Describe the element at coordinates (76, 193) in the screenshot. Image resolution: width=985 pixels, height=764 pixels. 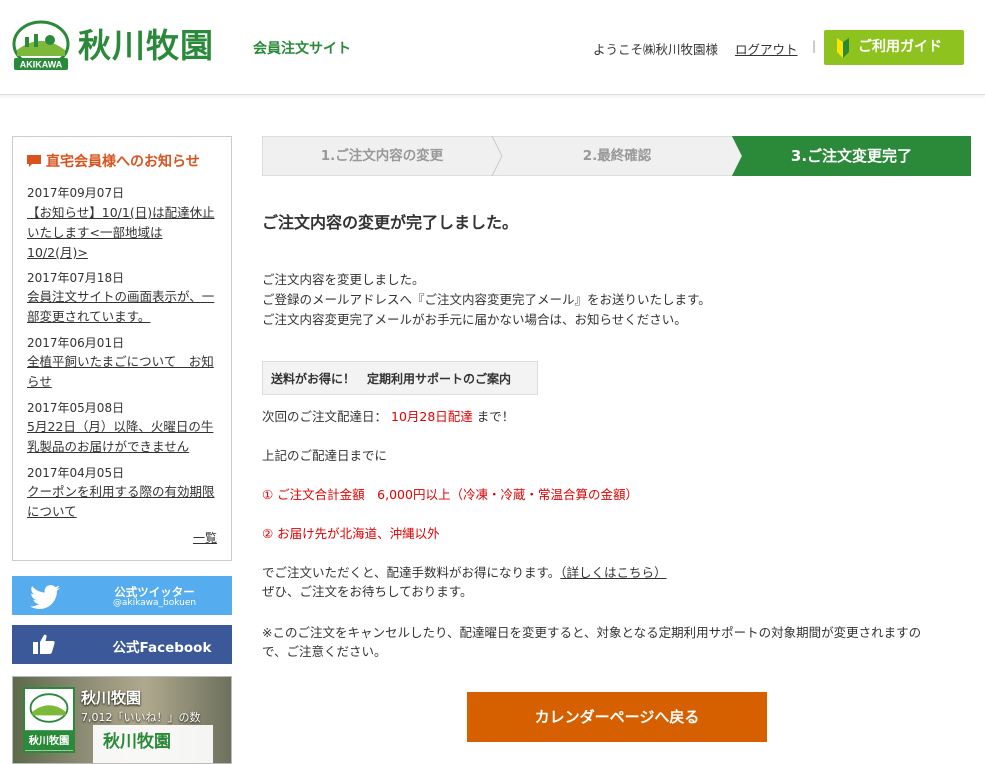
I see `news-date: 2017年09月07日` at that location.